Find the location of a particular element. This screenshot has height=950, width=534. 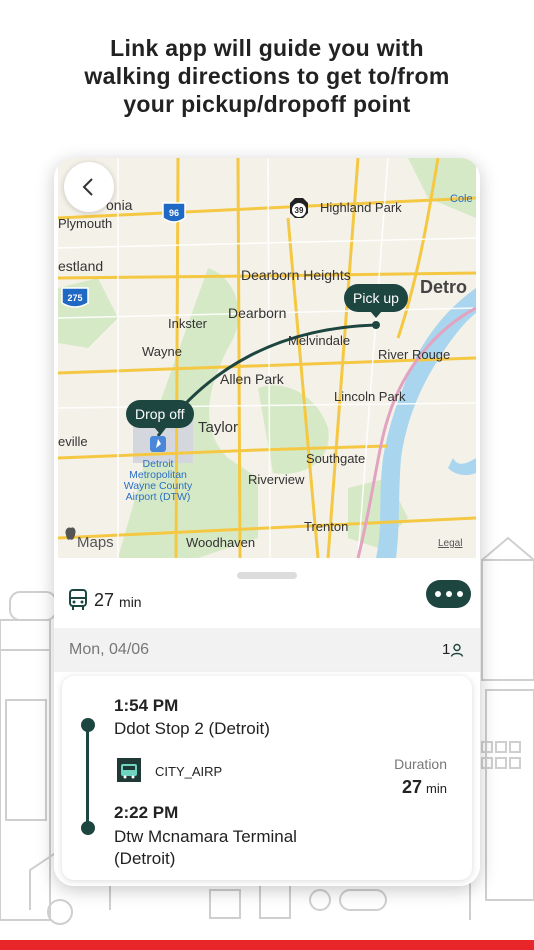

duration-number: 27 is located at coordinates (412, 787).